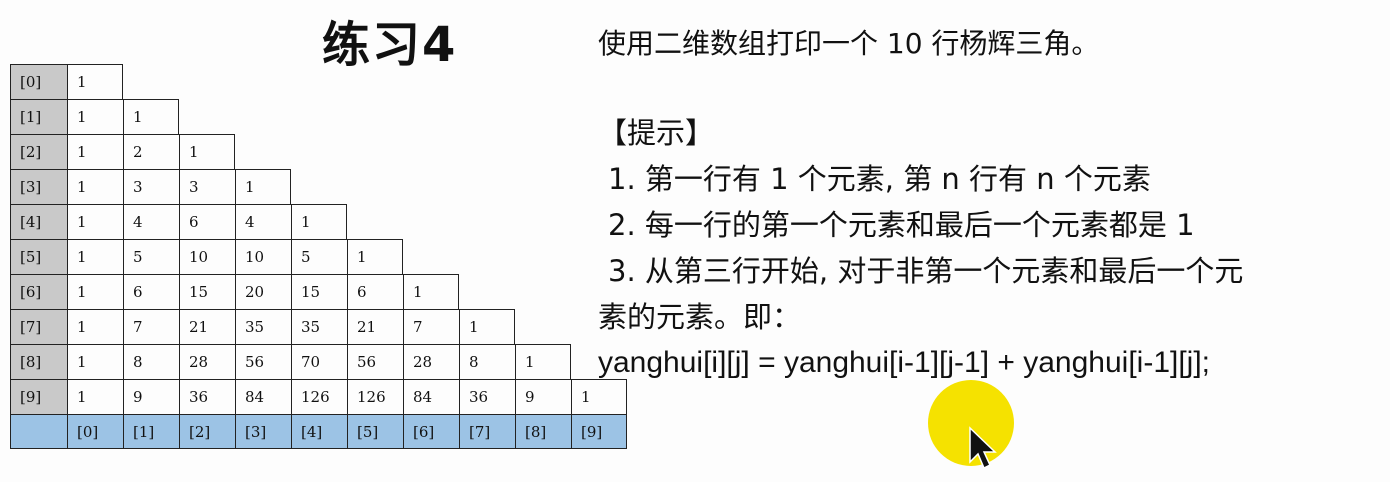  Describe the element at coordinates (38, 326) in the screenshot. I see `row-index-label: [7]` at that location.